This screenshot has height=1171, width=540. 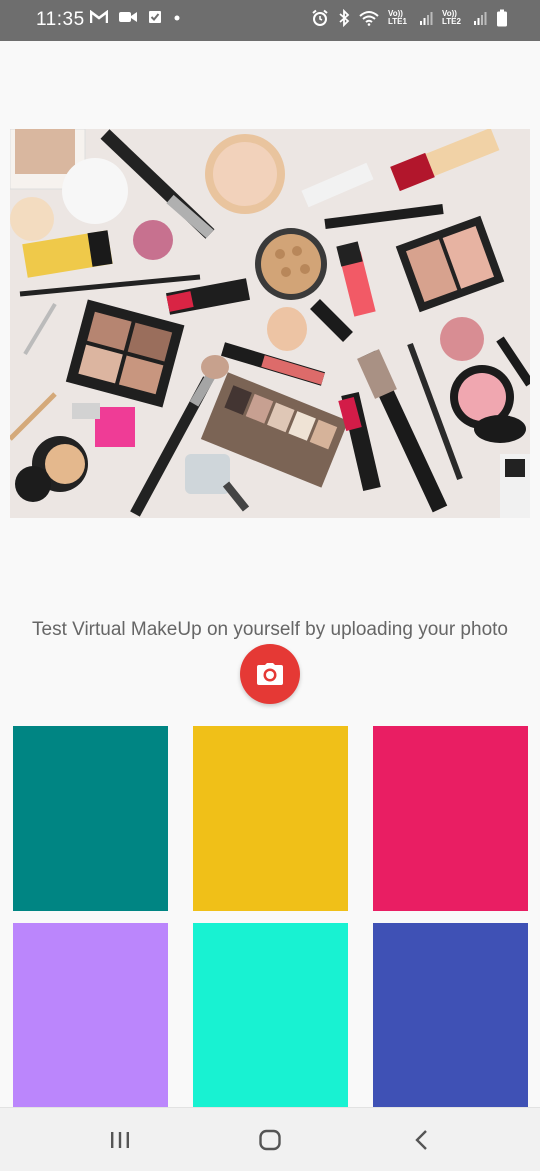 I want to click on color-swatch-aqua, so click(x=270, y=1015).